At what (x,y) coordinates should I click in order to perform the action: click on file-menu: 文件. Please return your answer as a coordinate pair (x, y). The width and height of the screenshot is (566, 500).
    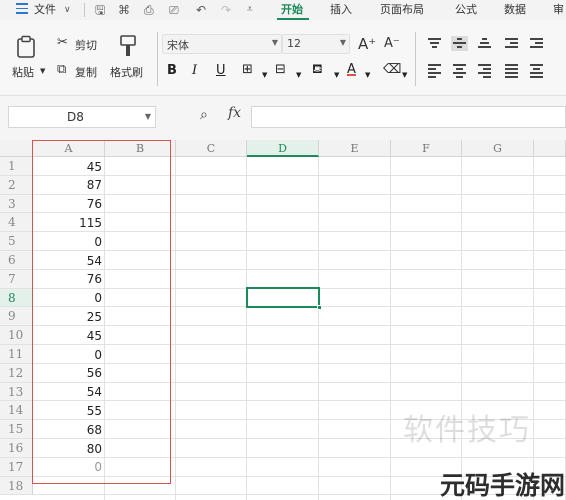
    Looking at the image, I should click on (45, 10).